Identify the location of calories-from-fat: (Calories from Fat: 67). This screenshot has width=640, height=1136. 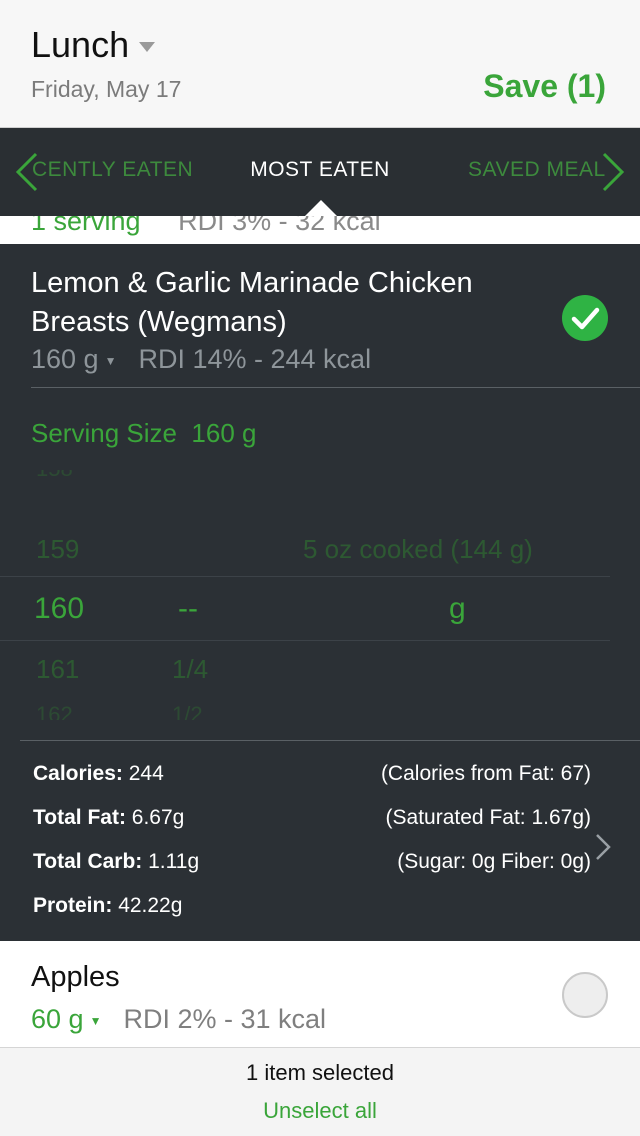
(485, 773).